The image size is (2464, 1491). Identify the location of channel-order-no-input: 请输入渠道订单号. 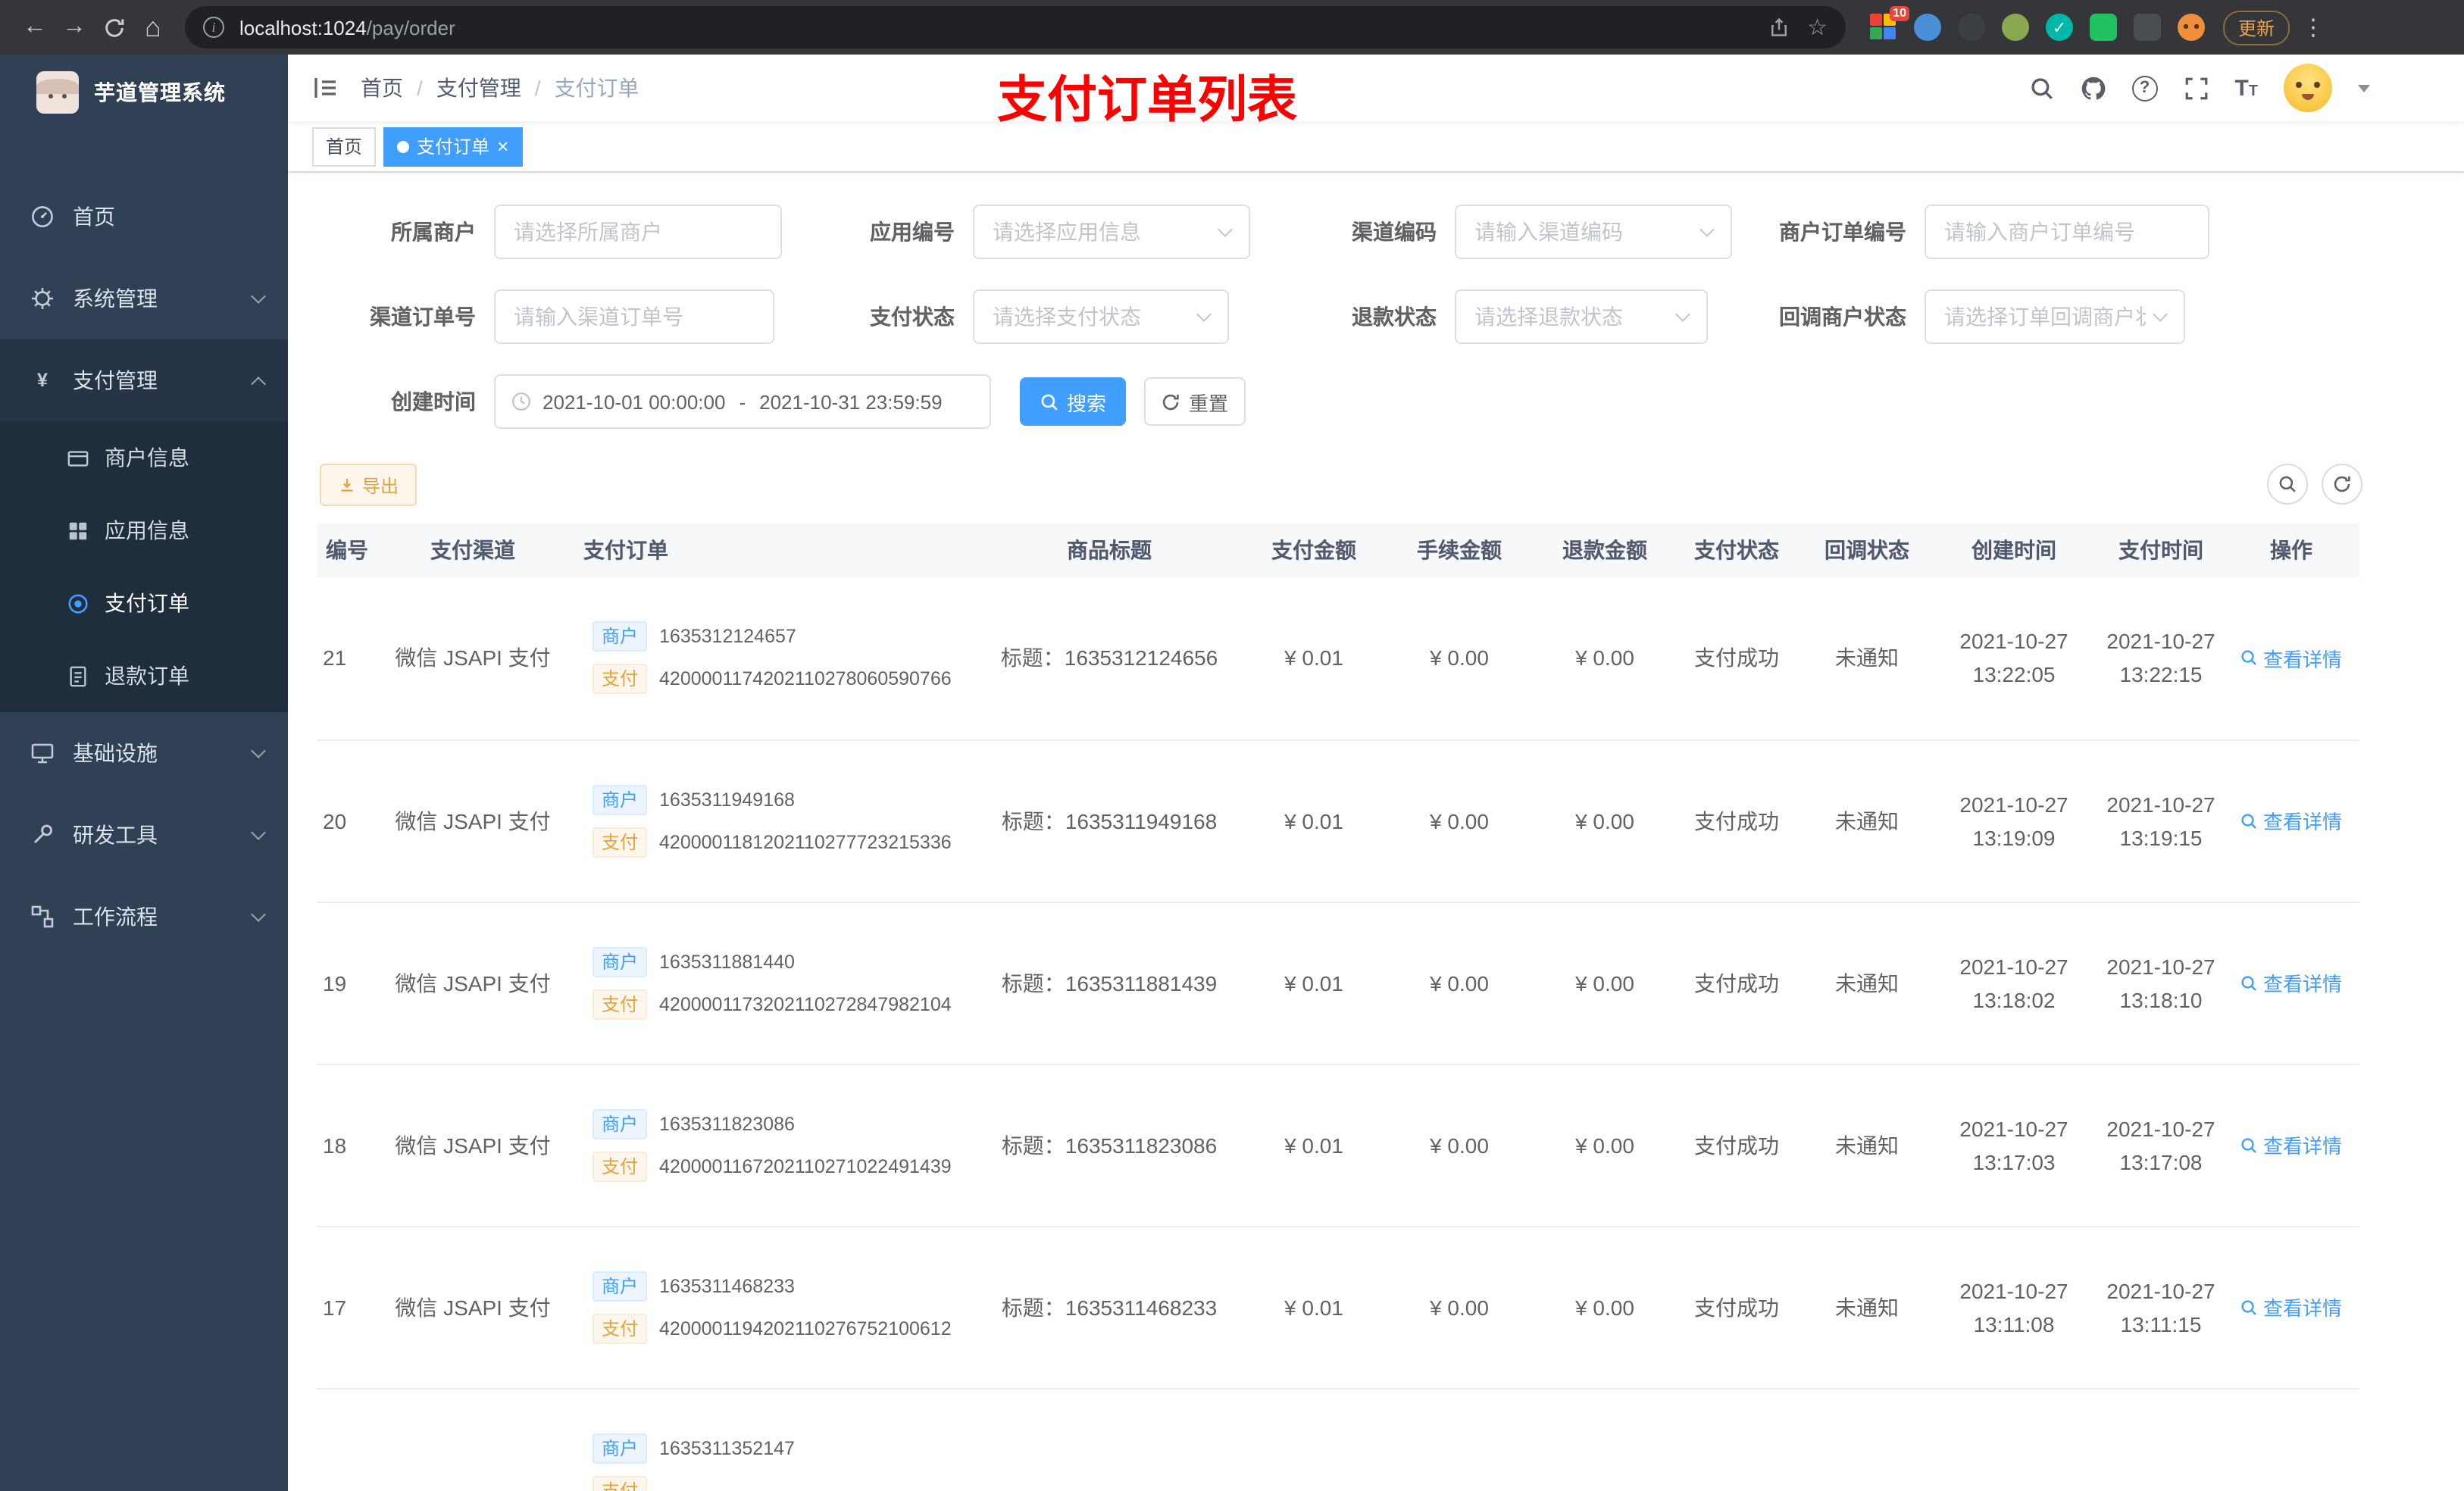
(634, 316).